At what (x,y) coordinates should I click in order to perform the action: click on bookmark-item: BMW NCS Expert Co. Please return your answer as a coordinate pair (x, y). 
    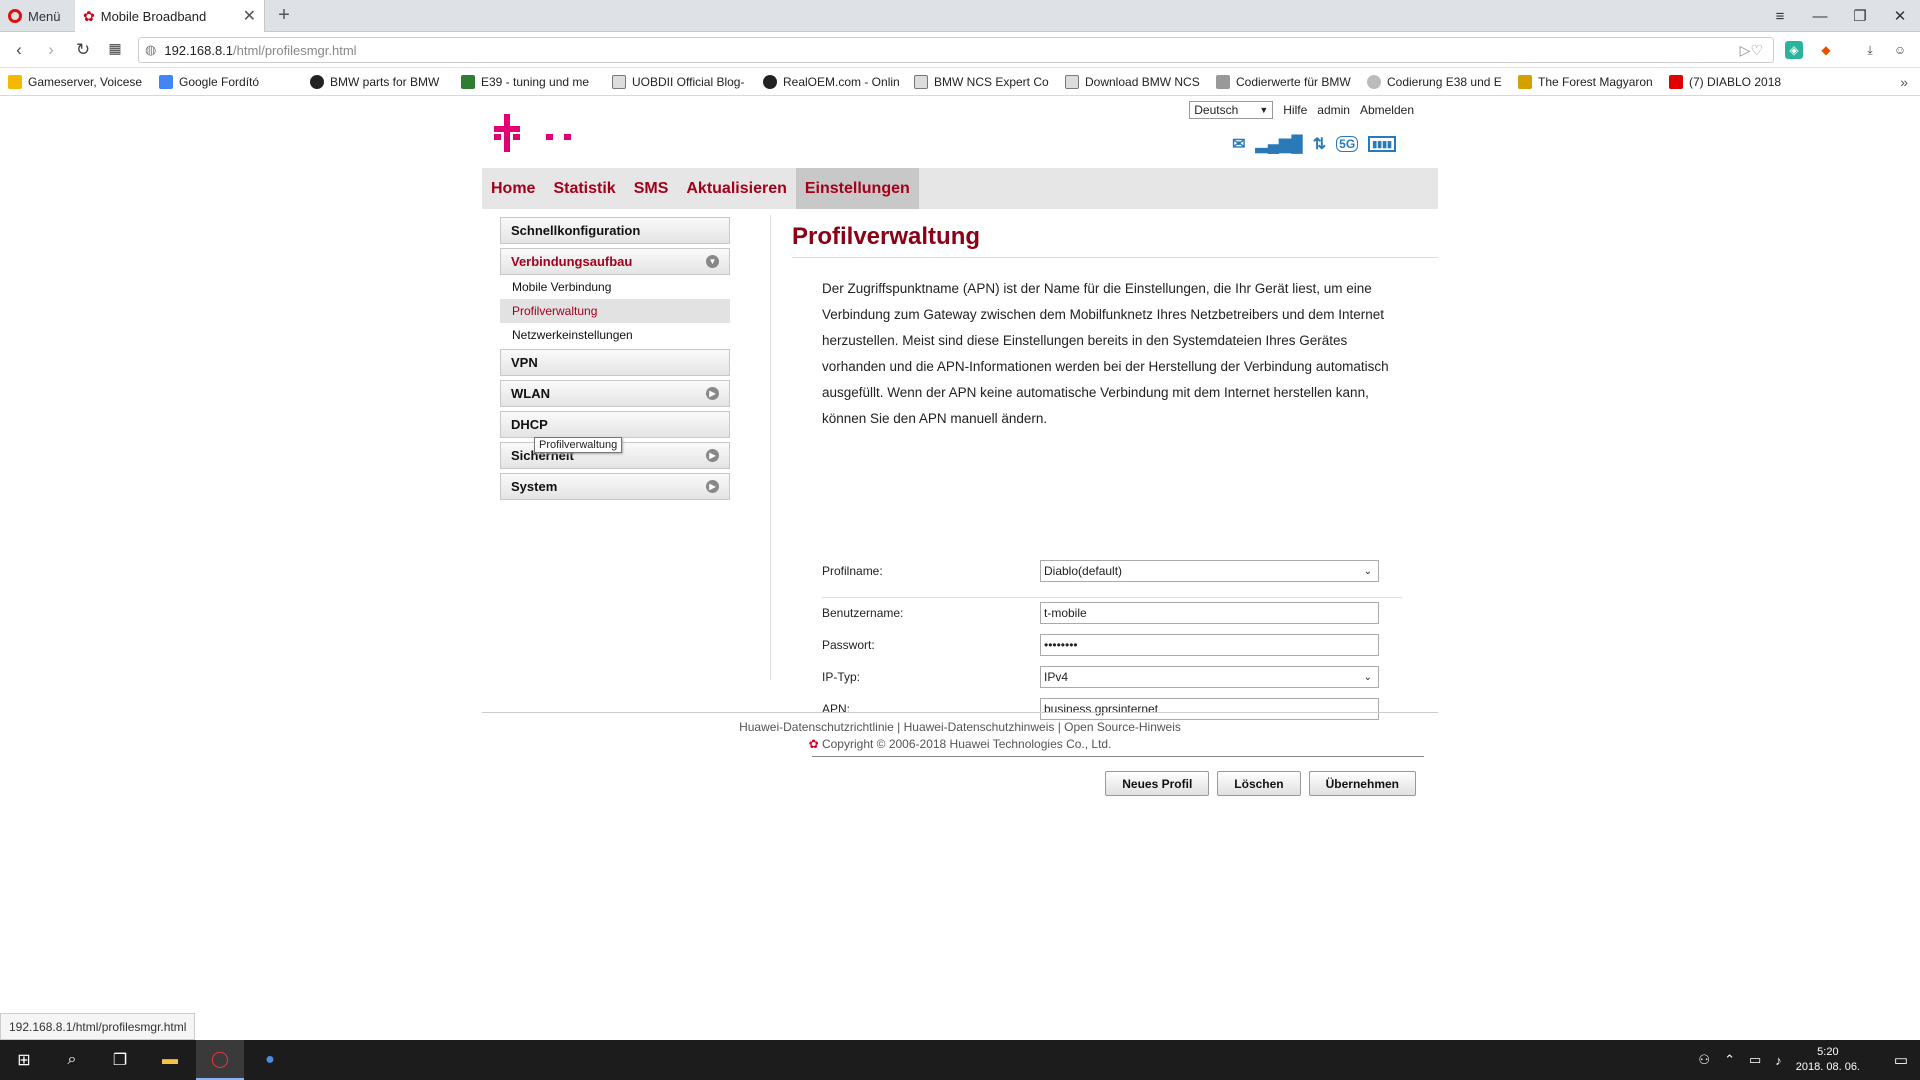
    Looking at the image, I should click on (989, 81).